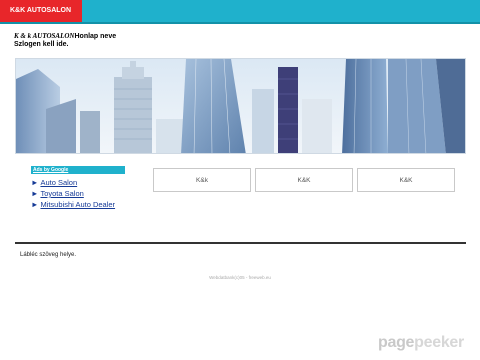 Image resolution: width=480 pixels, height=360 pixels. What do you see at coordinates (202, 180) in the screenshot?
I see `content-box-1: K&k` at bounding box center [202, 180].